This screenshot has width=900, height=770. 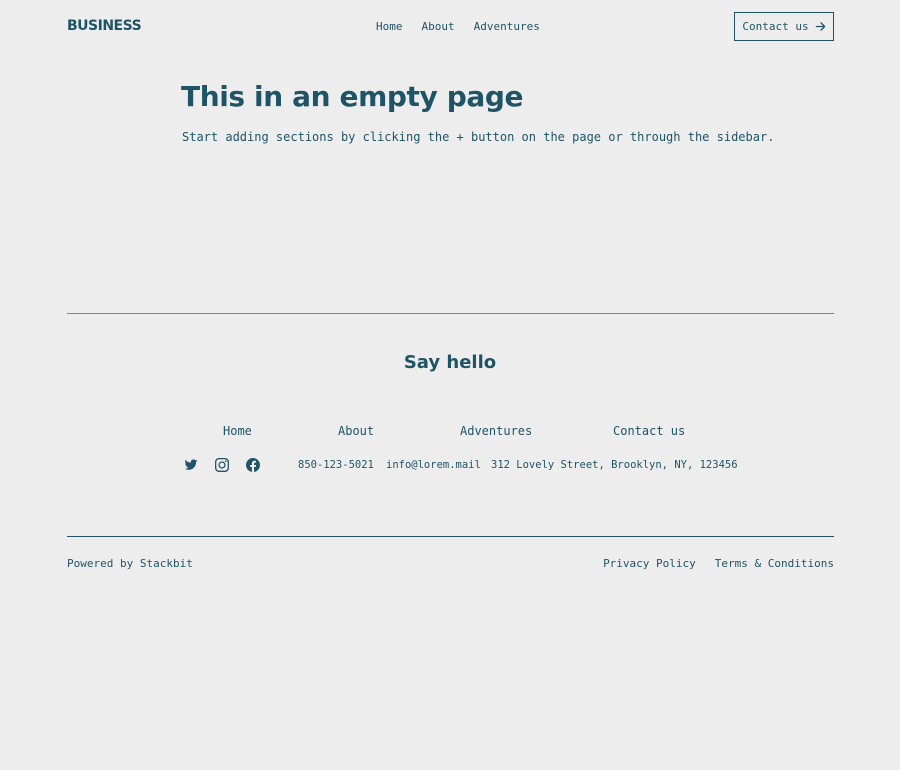 What do you see at coordinates (450, 536) in the screenshot?
I see `footer-divider` at bounding box center [450, 536].